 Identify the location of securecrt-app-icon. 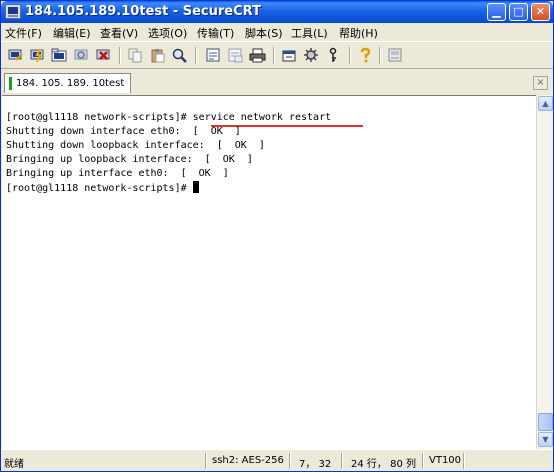
(13, 11).